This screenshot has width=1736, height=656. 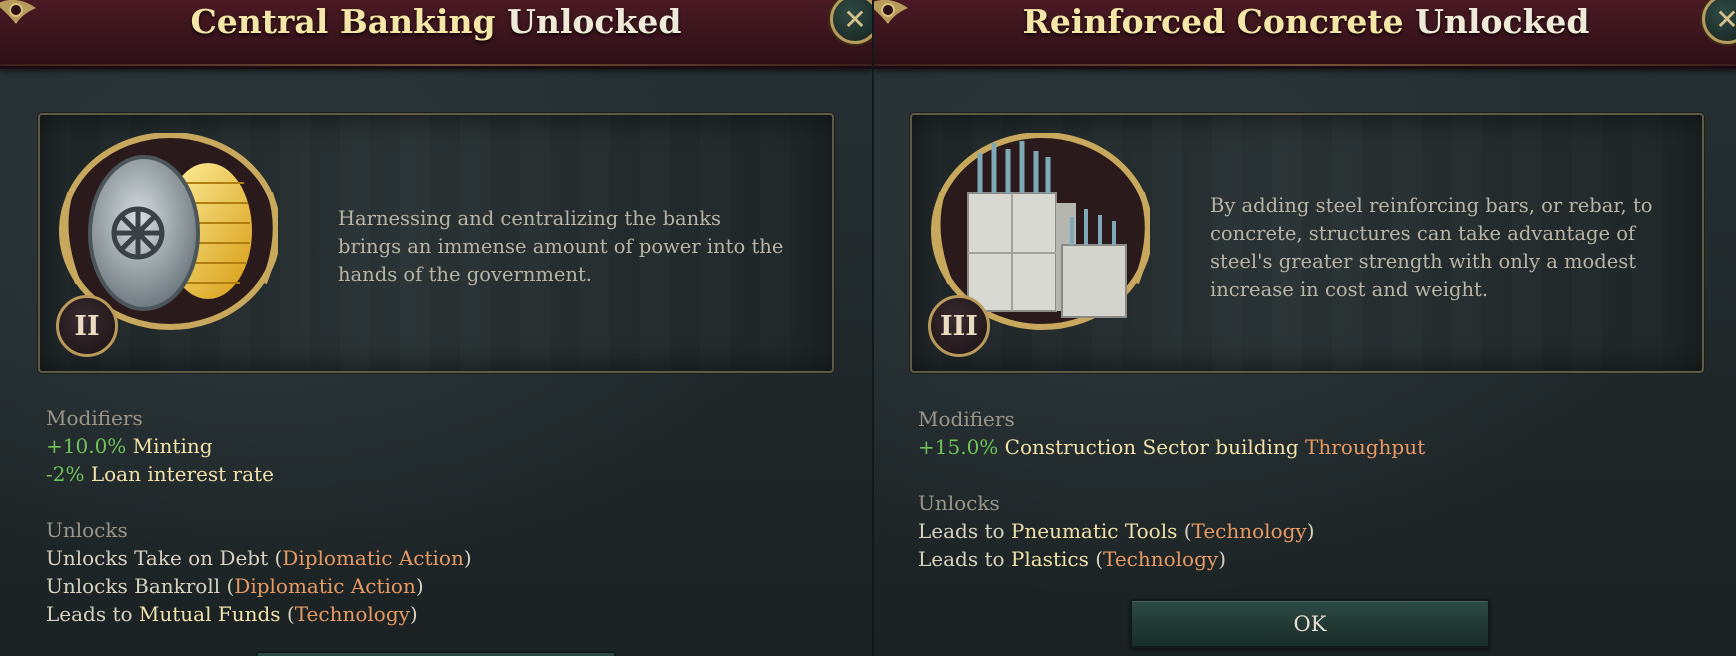 I want to click on tech-link-pneumatic-tools: Pneumatic Tools, so click(x=1094, y=531).